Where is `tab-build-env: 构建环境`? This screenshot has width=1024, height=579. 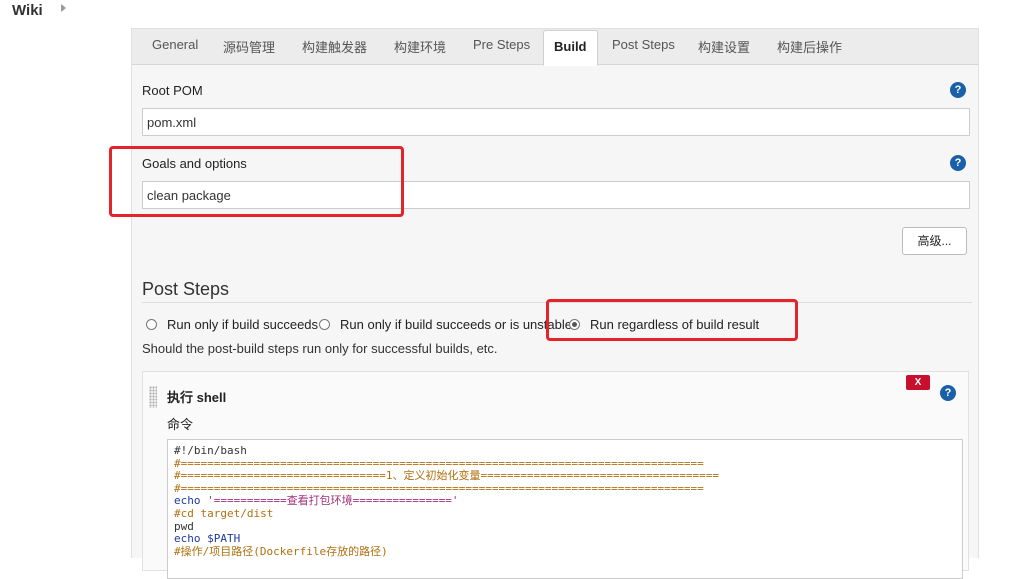 tab-build-env: 构建环境 is located at coordinates (420, 47).